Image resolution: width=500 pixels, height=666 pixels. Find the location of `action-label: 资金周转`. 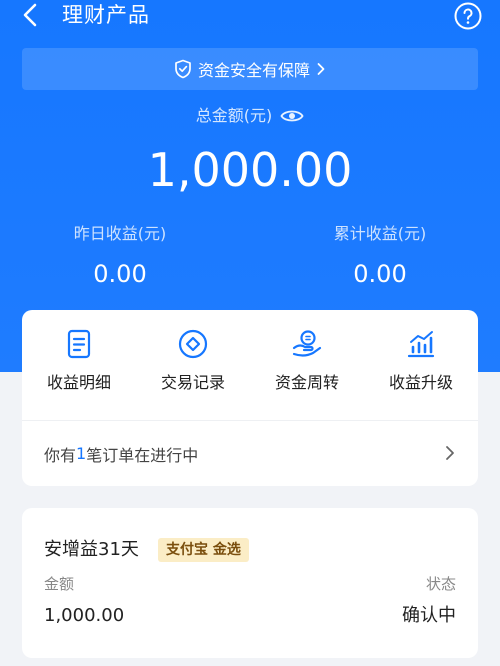

action-label: 资金周转 is located at coordinates (306, 382).